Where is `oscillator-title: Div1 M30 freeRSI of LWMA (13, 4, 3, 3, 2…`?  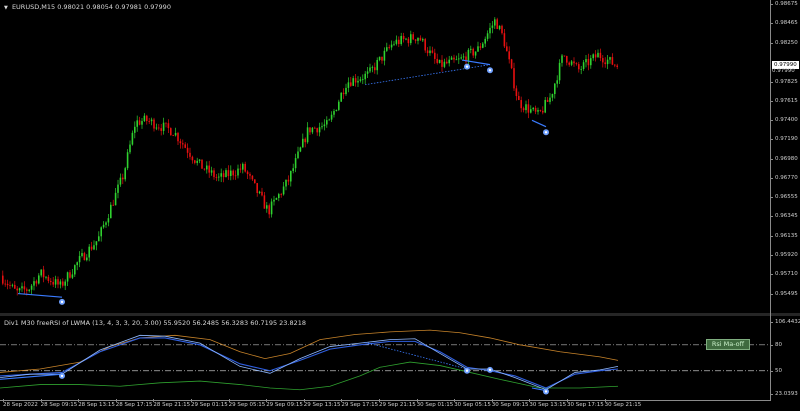 oscillator-title: Div1 M30 freeRSI of LWMA (13, 4, 3, 3, 2… is located at coordinates (155, 323).